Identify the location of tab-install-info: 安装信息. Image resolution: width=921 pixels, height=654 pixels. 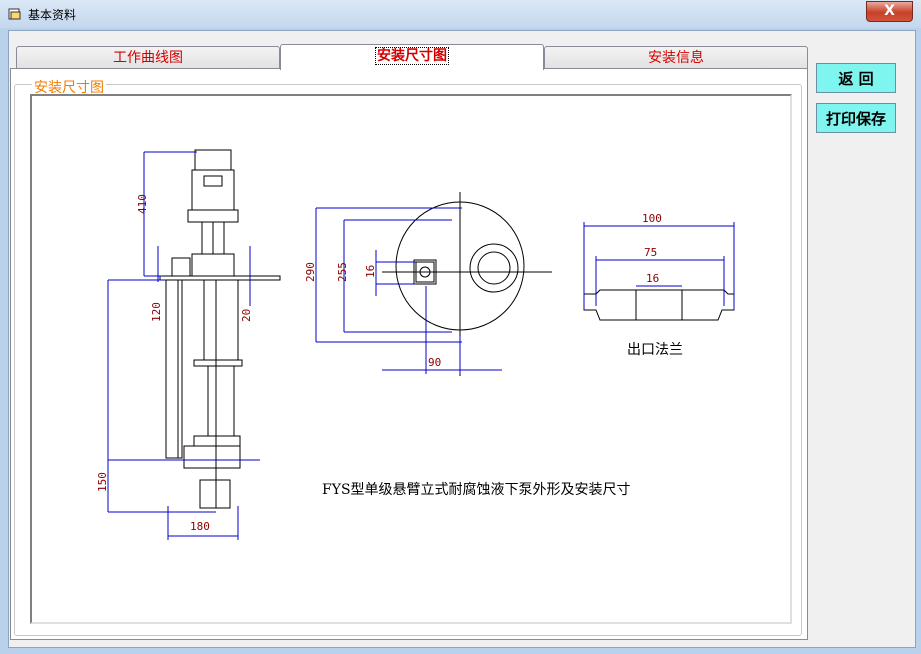
(676, 57).